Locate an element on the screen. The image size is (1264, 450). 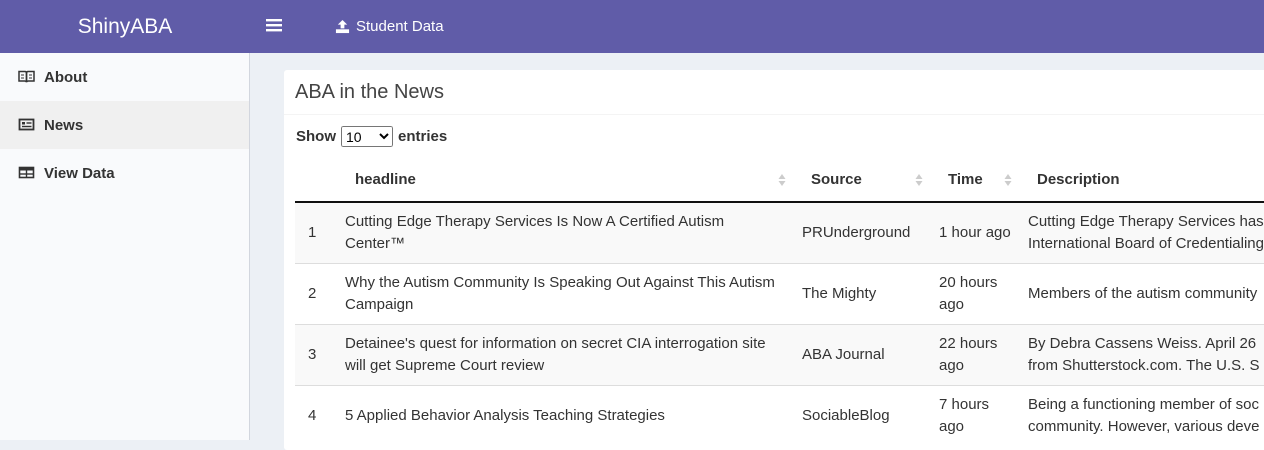
sidebar-item-label: News is located at coordinates (64, 125).